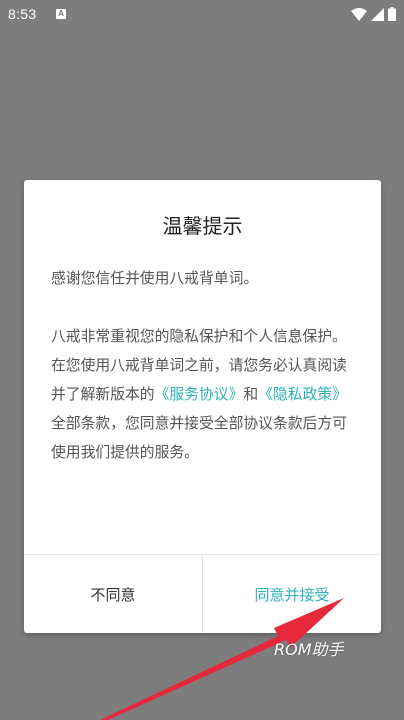 This screenshot has height=720, width=404. I want to click on status-time: 8:53, so click(22, 14).